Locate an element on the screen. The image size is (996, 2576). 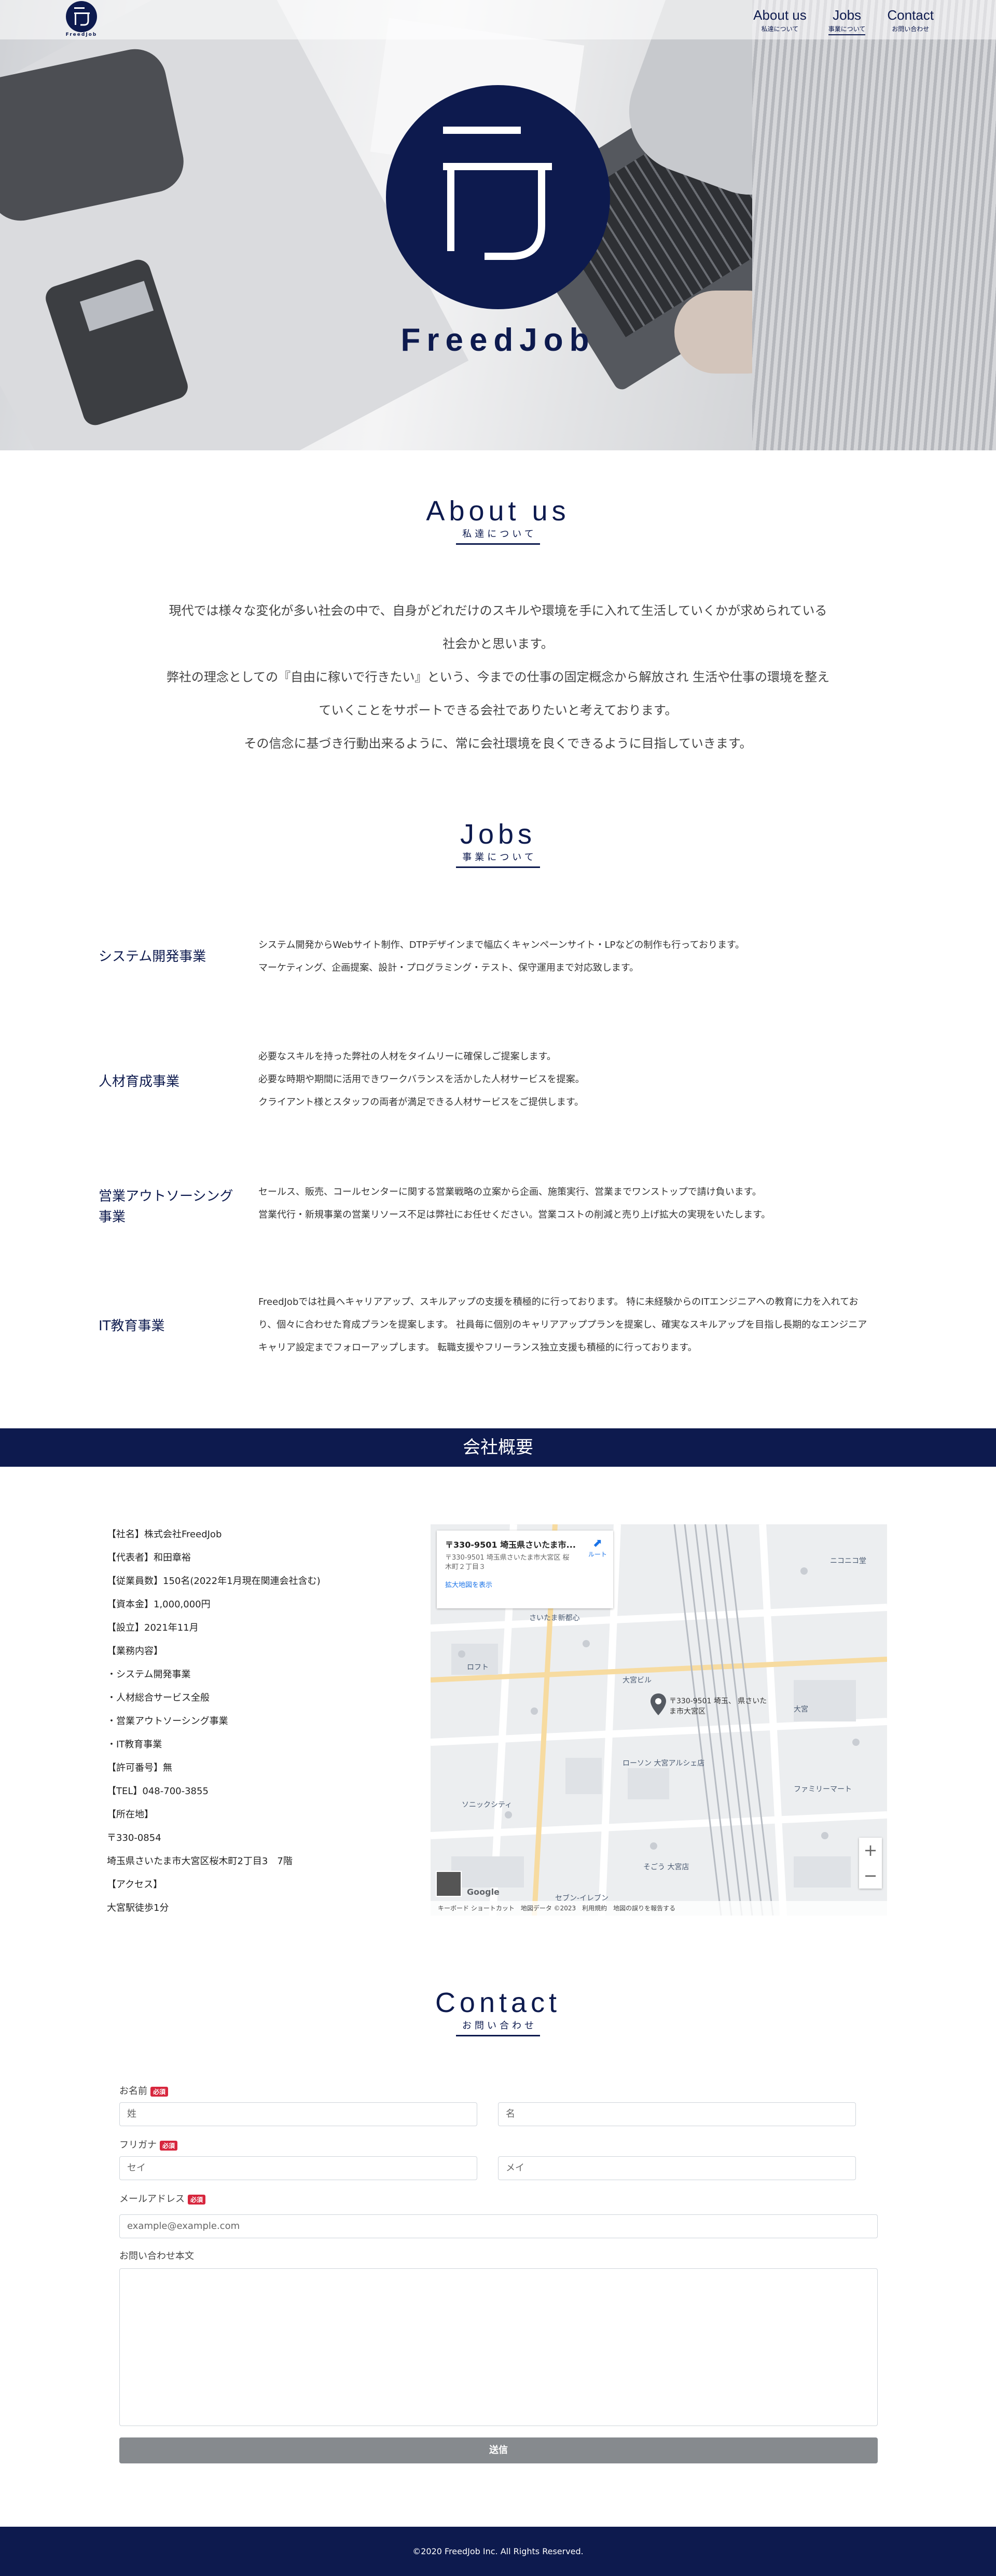
zoom-out-button: − is located at coordinates (871, 1876).